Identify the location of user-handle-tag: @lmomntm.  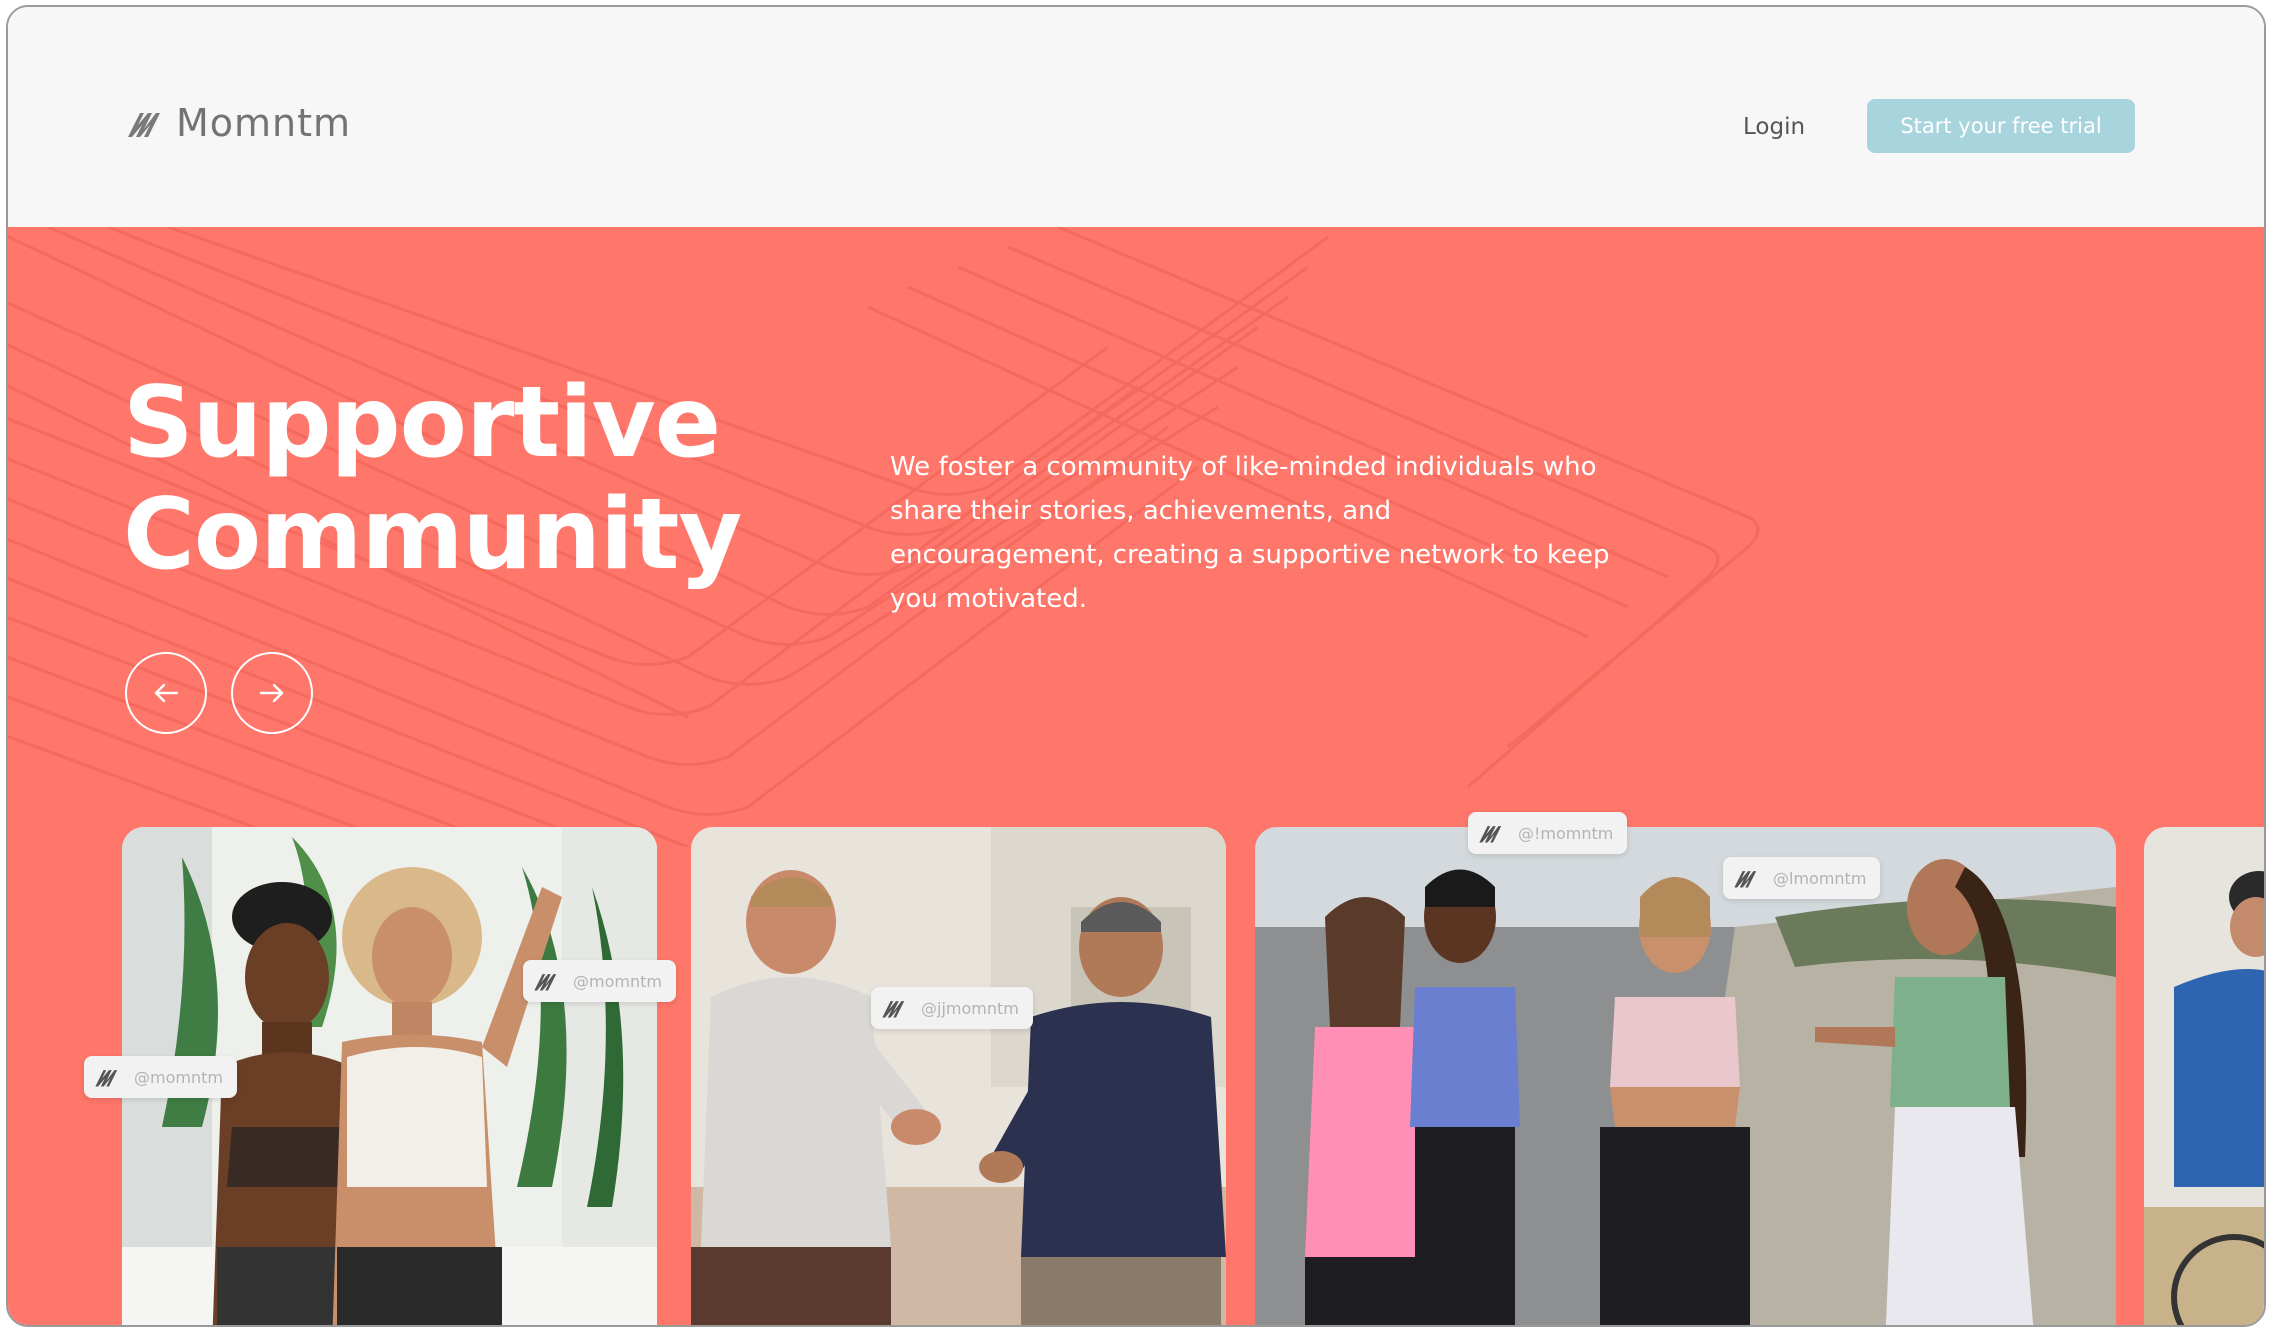
(1802, 878).